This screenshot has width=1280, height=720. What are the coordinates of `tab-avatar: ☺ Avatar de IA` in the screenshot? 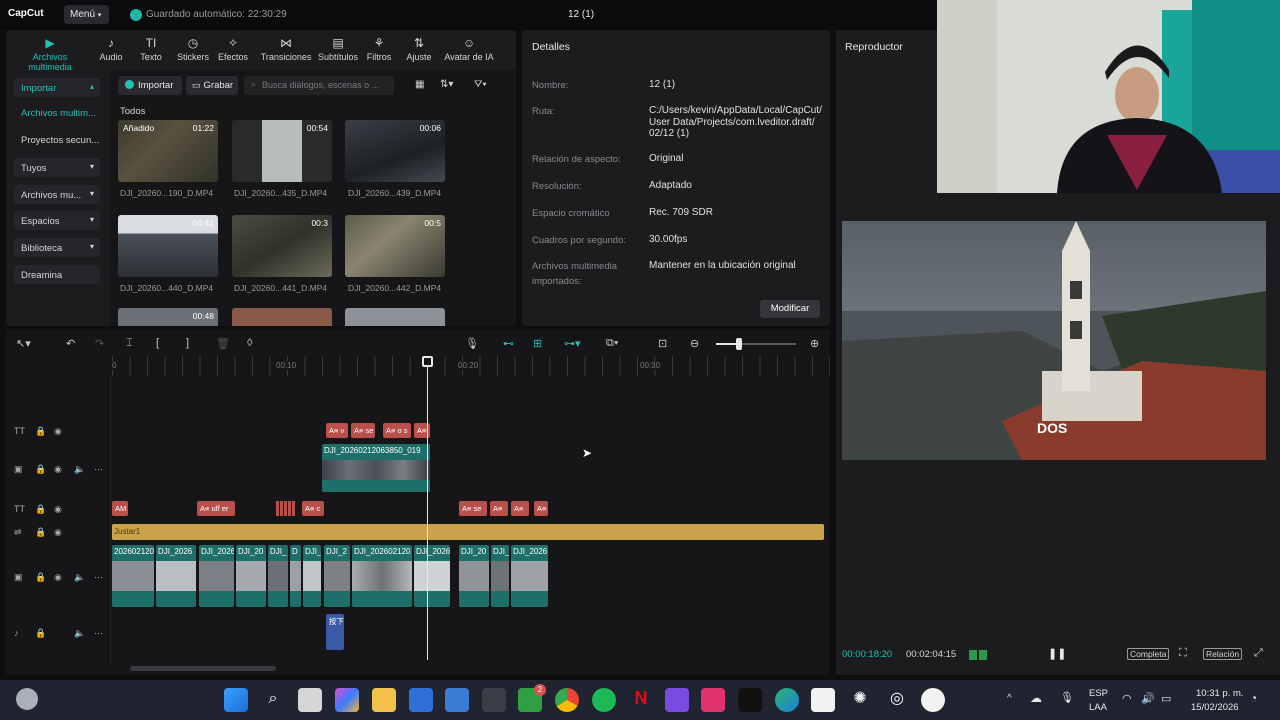 It's located at (469, 49).